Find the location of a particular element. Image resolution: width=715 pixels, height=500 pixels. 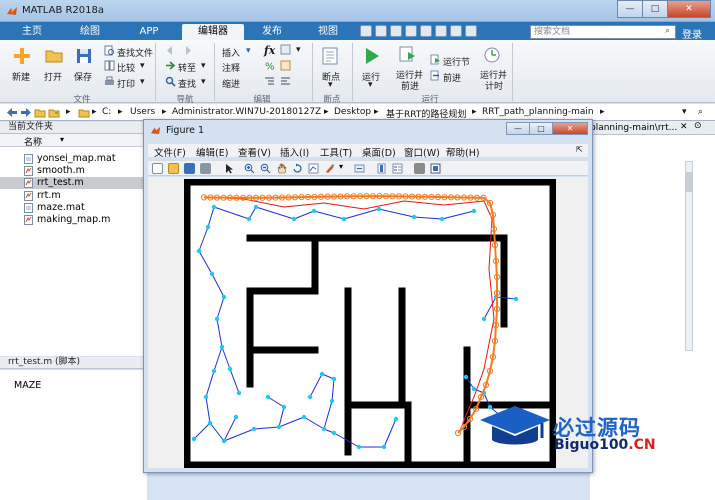

fx-icon: fx is located at coordinates (269, 50).